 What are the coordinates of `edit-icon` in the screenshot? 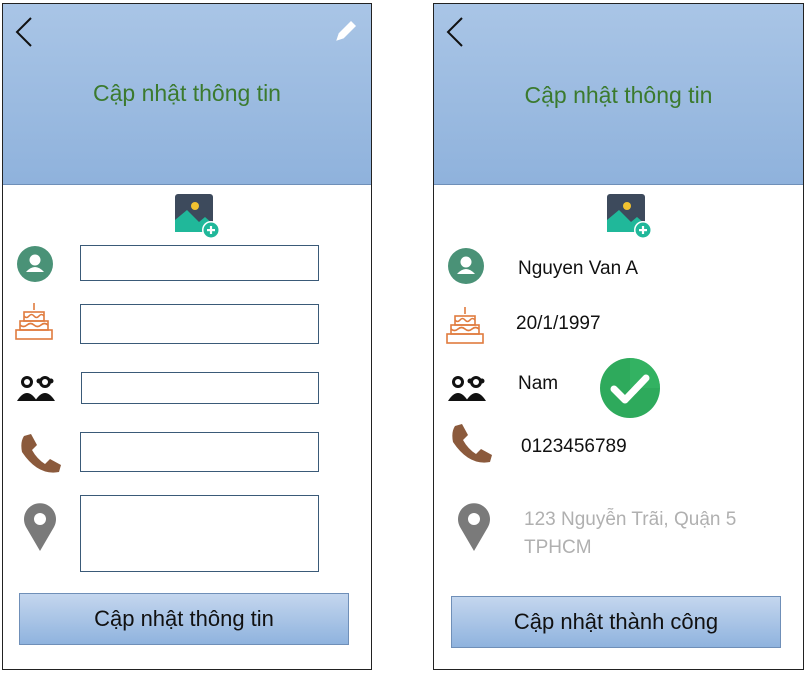 It's located at (346, 31).